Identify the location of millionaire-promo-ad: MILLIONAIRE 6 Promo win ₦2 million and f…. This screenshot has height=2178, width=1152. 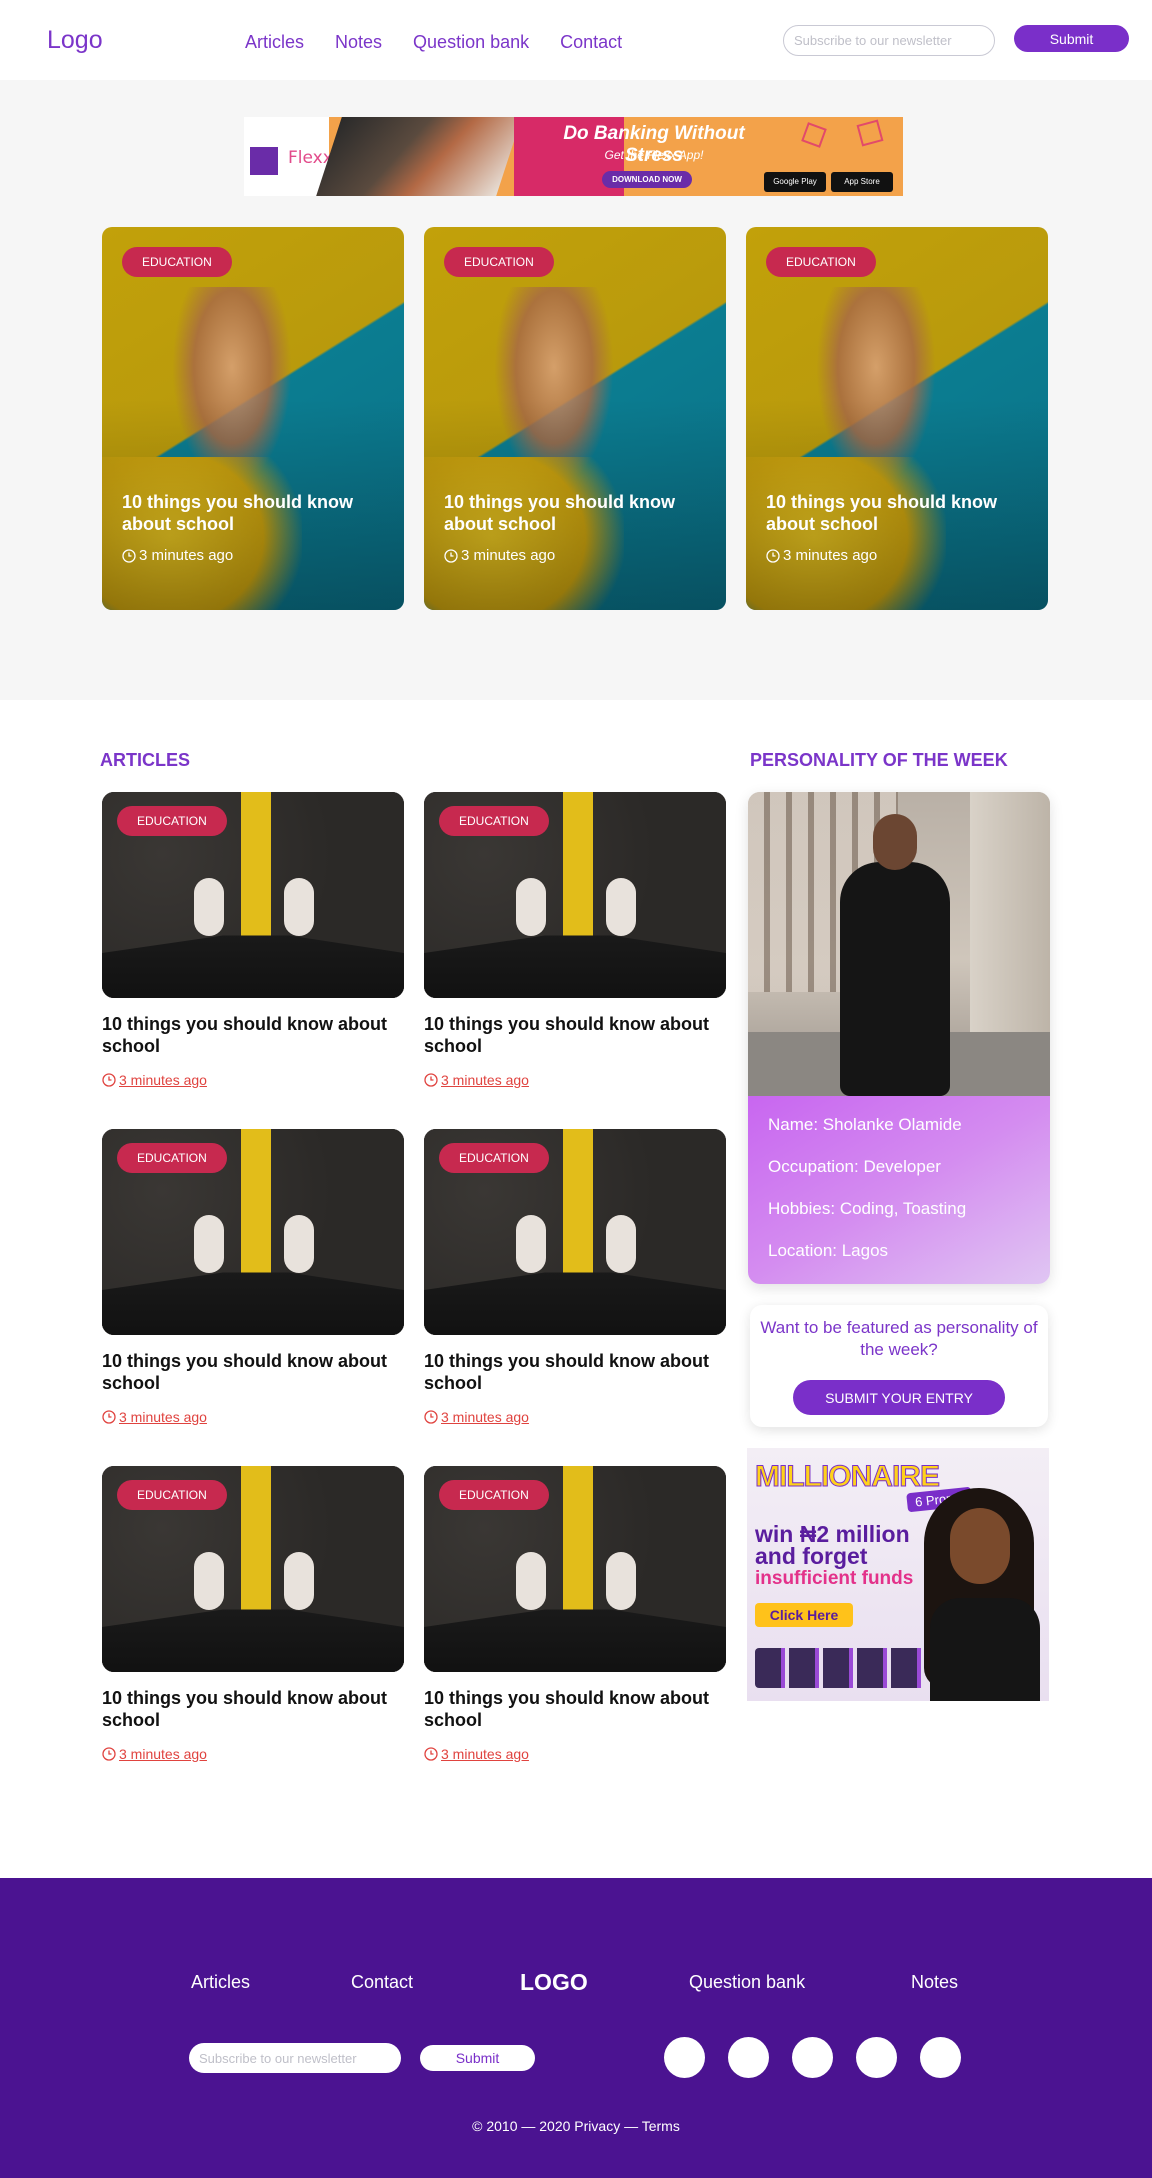
(898, 1574).